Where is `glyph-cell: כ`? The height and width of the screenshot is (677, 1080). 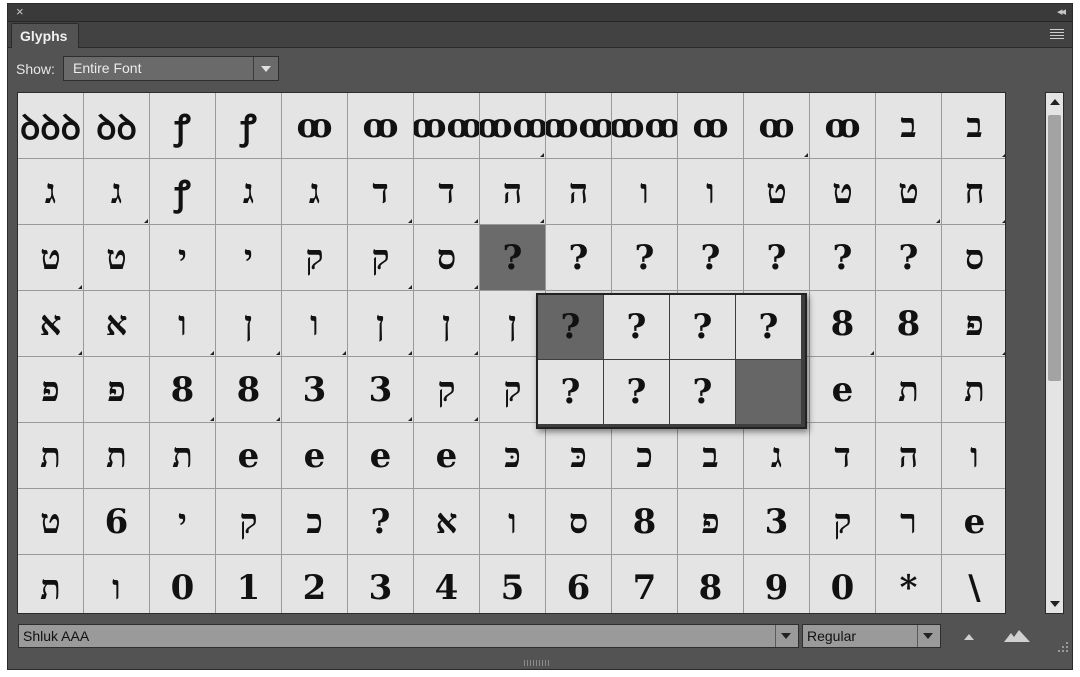 glyph-cell: כ is located at coordinates (645, 456).